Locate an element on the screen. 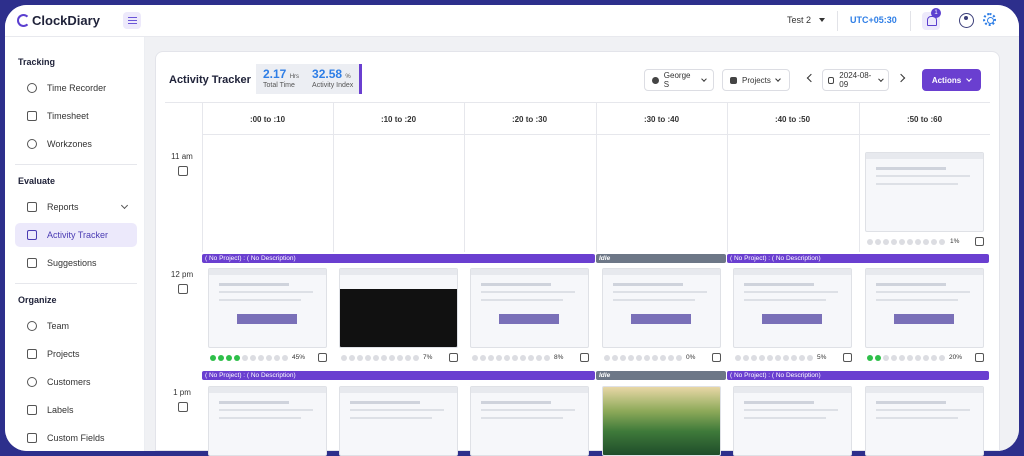 The height and width of the screenshot is (456, 1024). timezone-label: UTC+05:30 is located at coordinates (873, 20).